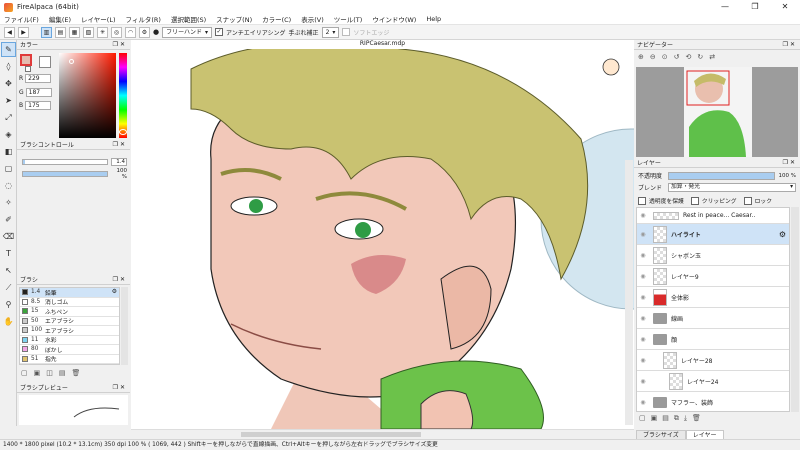 The height and width of the screenshot is (450, 800). I want to click on tab-layer: レイヤー, so click(704, 434).